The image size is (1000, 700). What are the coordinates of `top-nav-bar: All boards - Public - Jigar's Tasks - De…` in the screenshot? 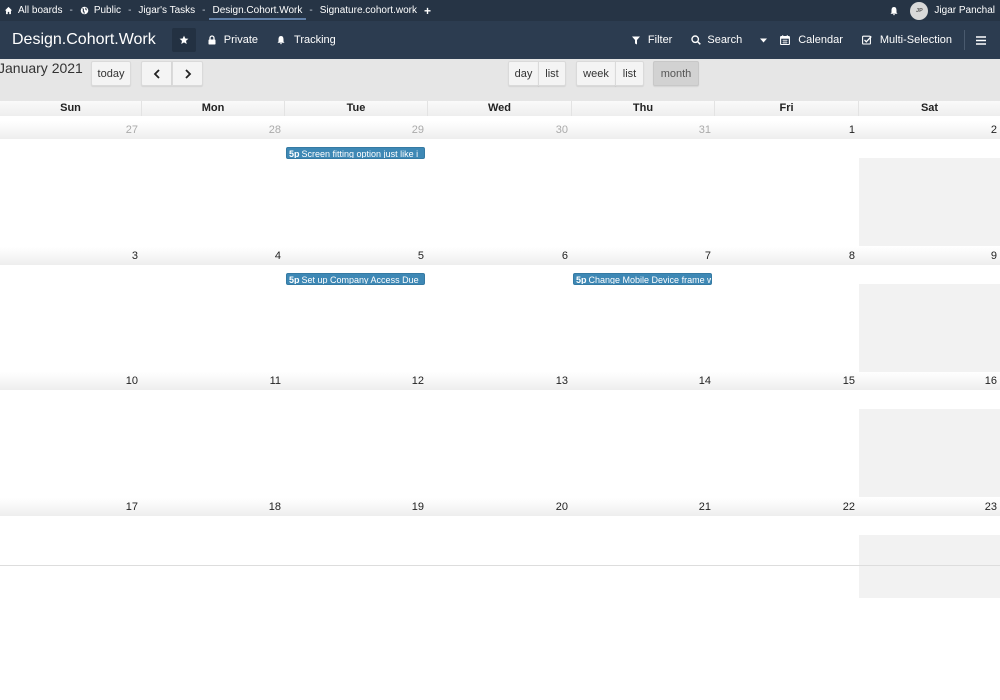 It's located at (500, 10).